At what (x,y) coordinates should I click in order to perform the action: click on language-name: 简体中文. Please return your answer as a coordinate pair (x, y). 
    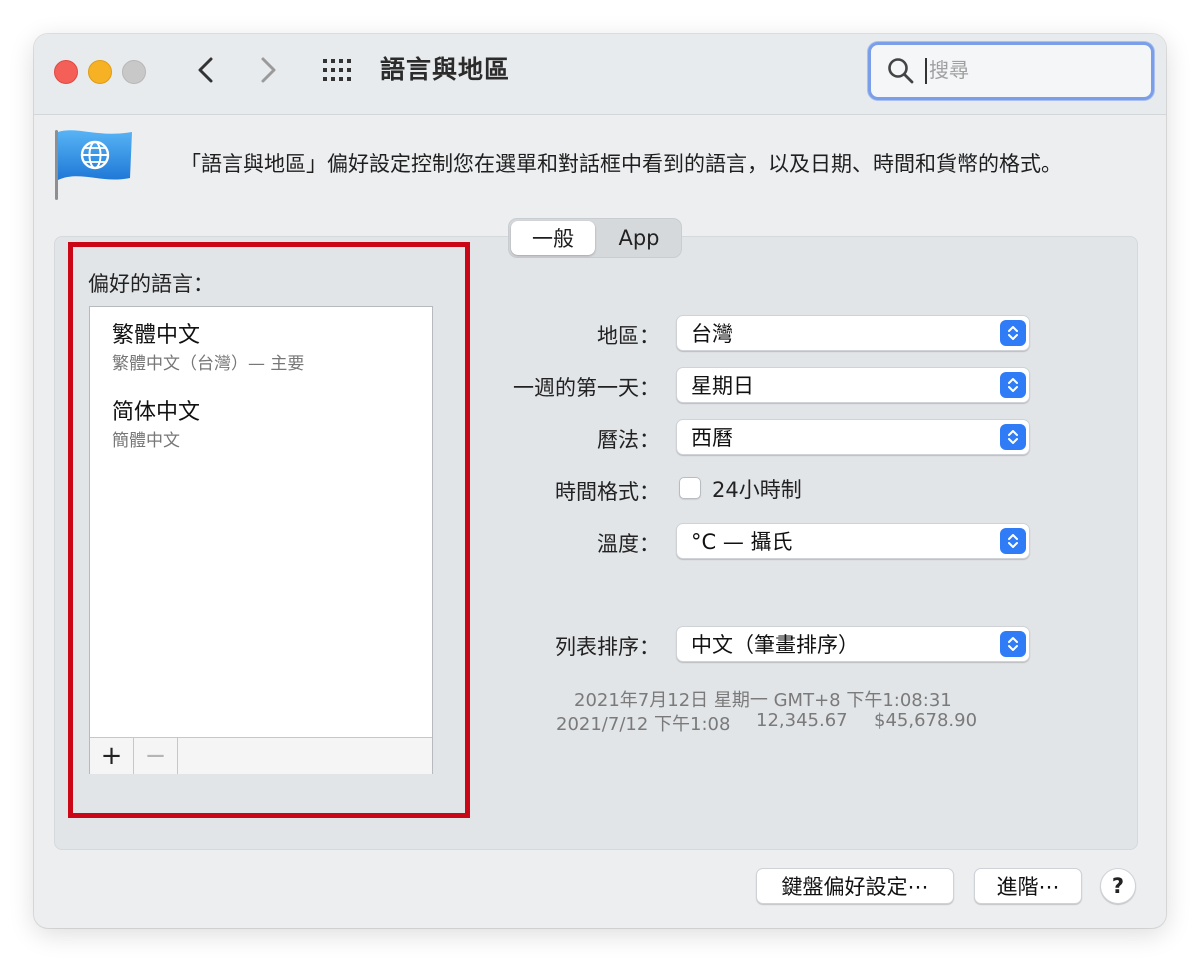
    Looking at the image, I should click on (156, 410).